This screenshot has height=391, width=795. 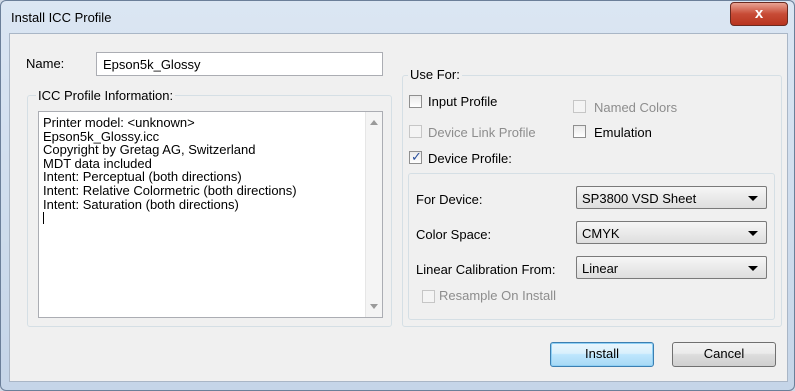 What do you see at coordinates (671, 267) in the screenshot?
I see `linear-calibration-select: Linear` at bounding box center [671, 267].